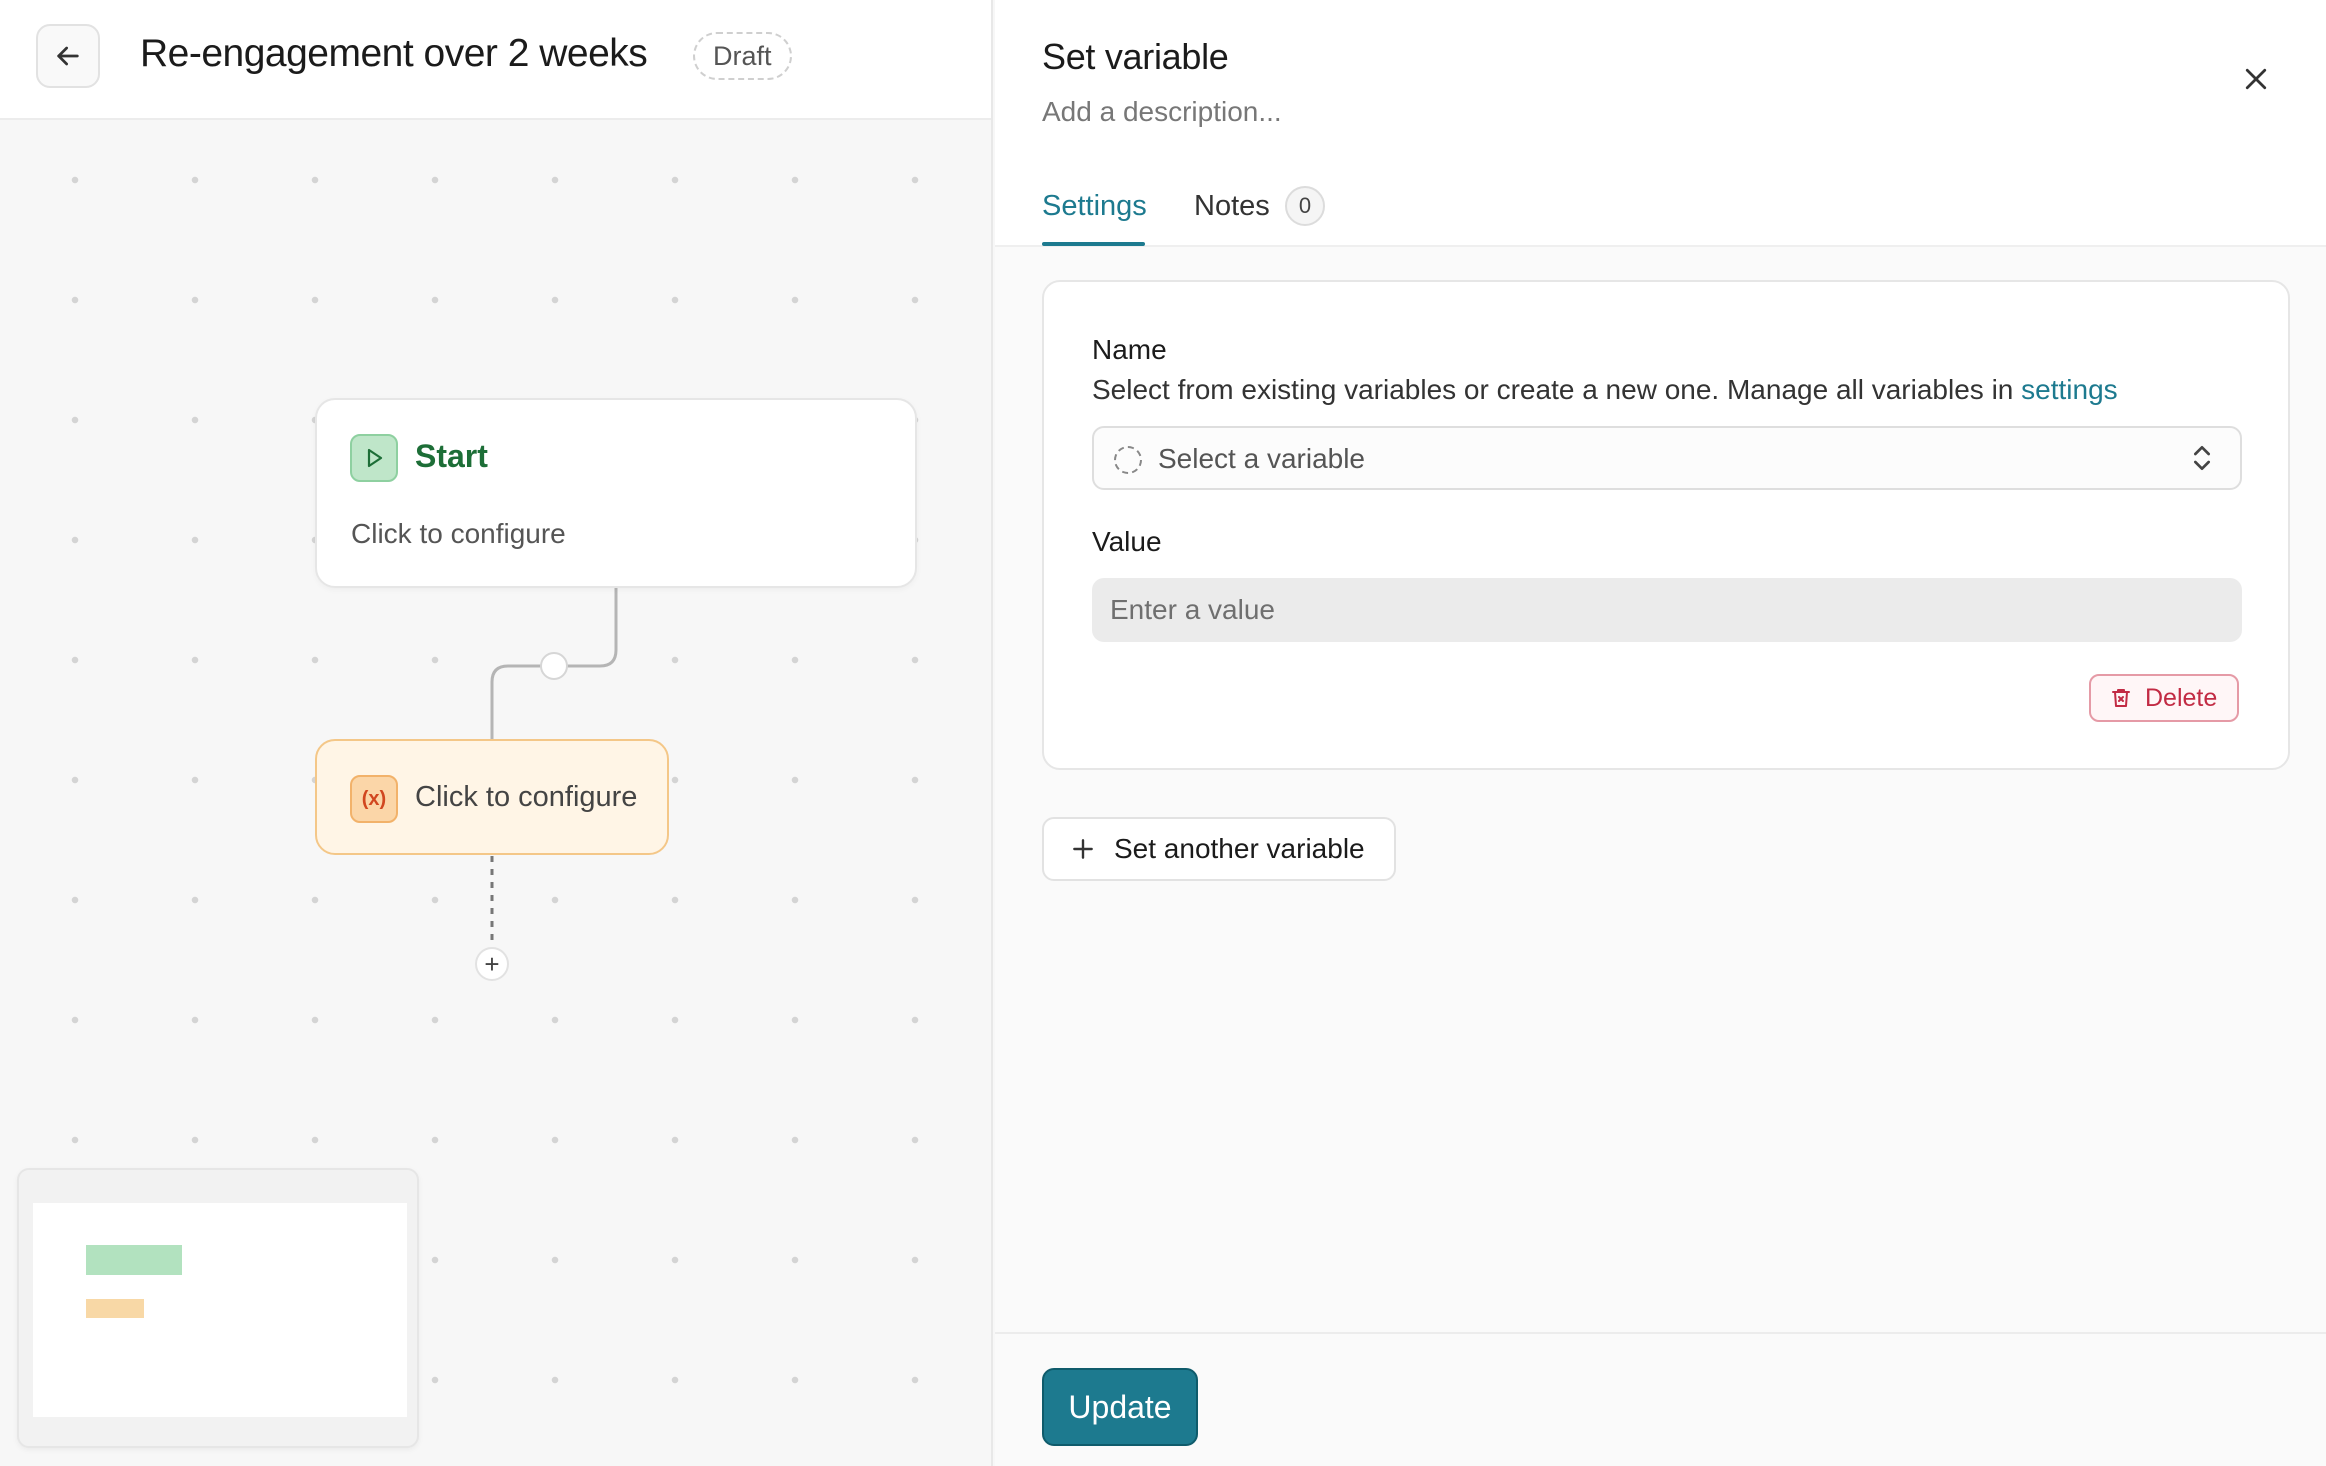  What do you see at coordinates (2181, 697) in the screenshot?
I see `delete-label: Delete` at bounding box center [2181, 697].